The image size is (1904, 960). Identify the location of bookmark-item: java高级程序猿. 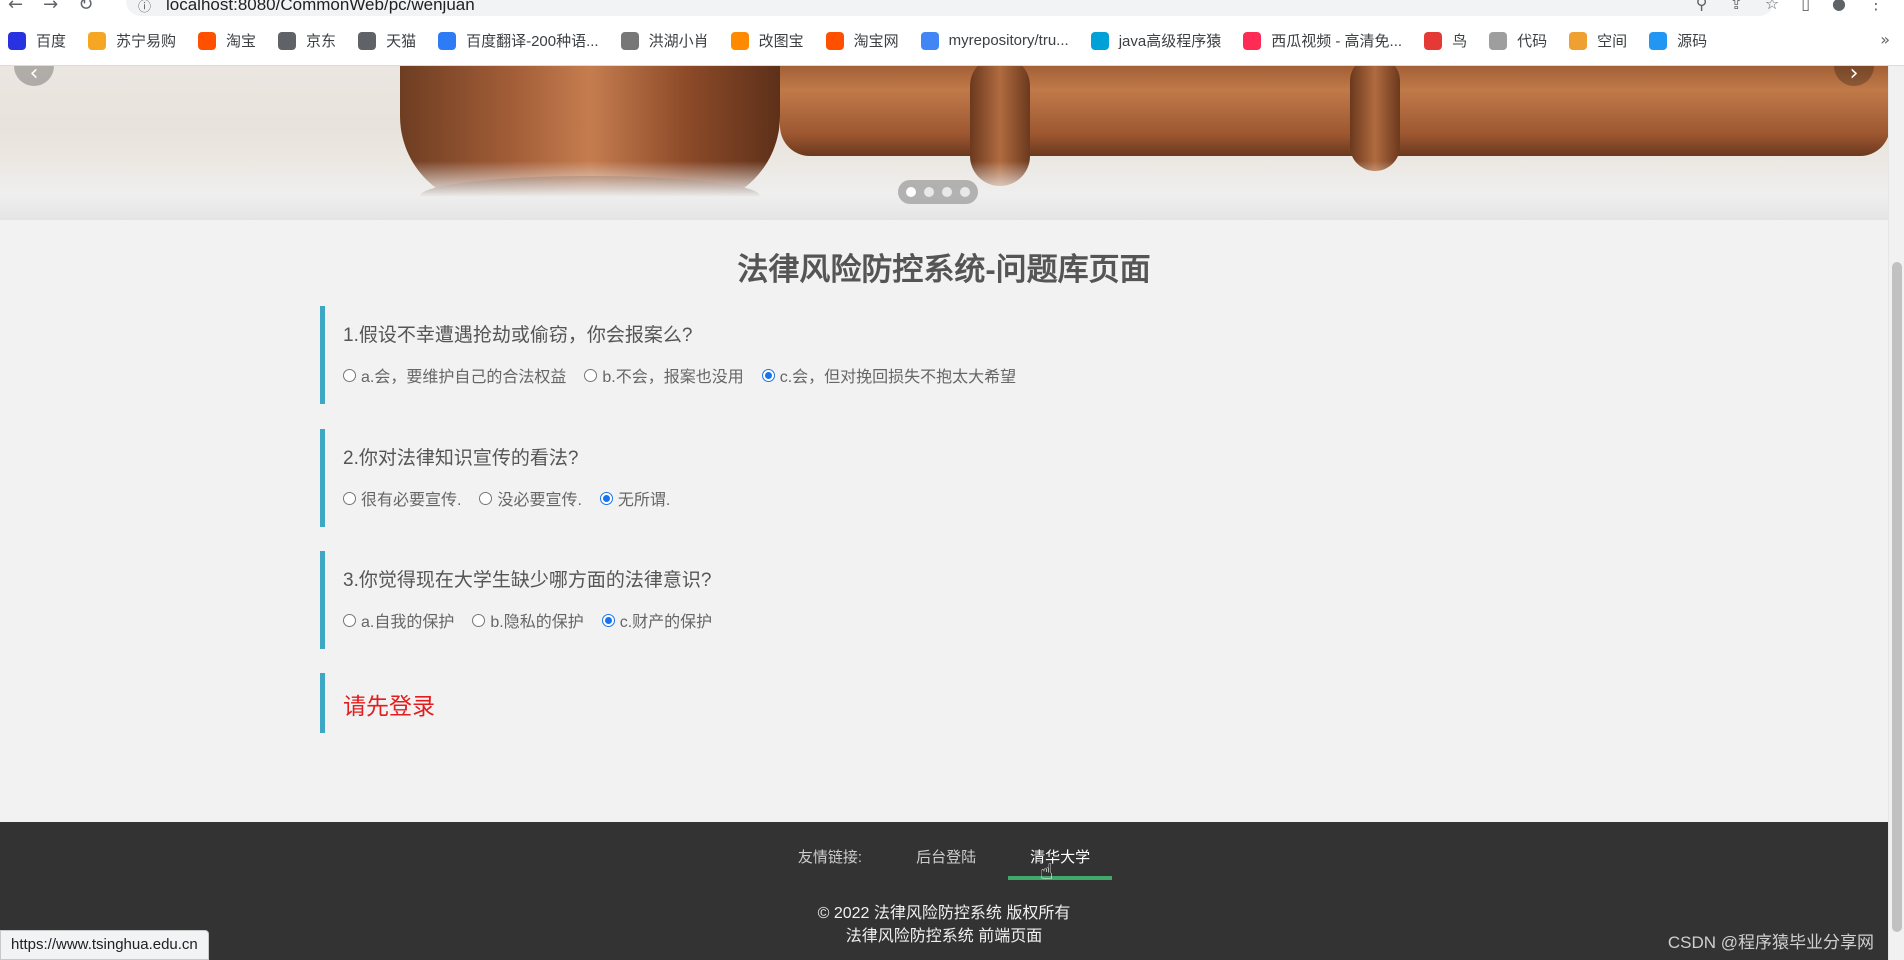
(1155, 40).